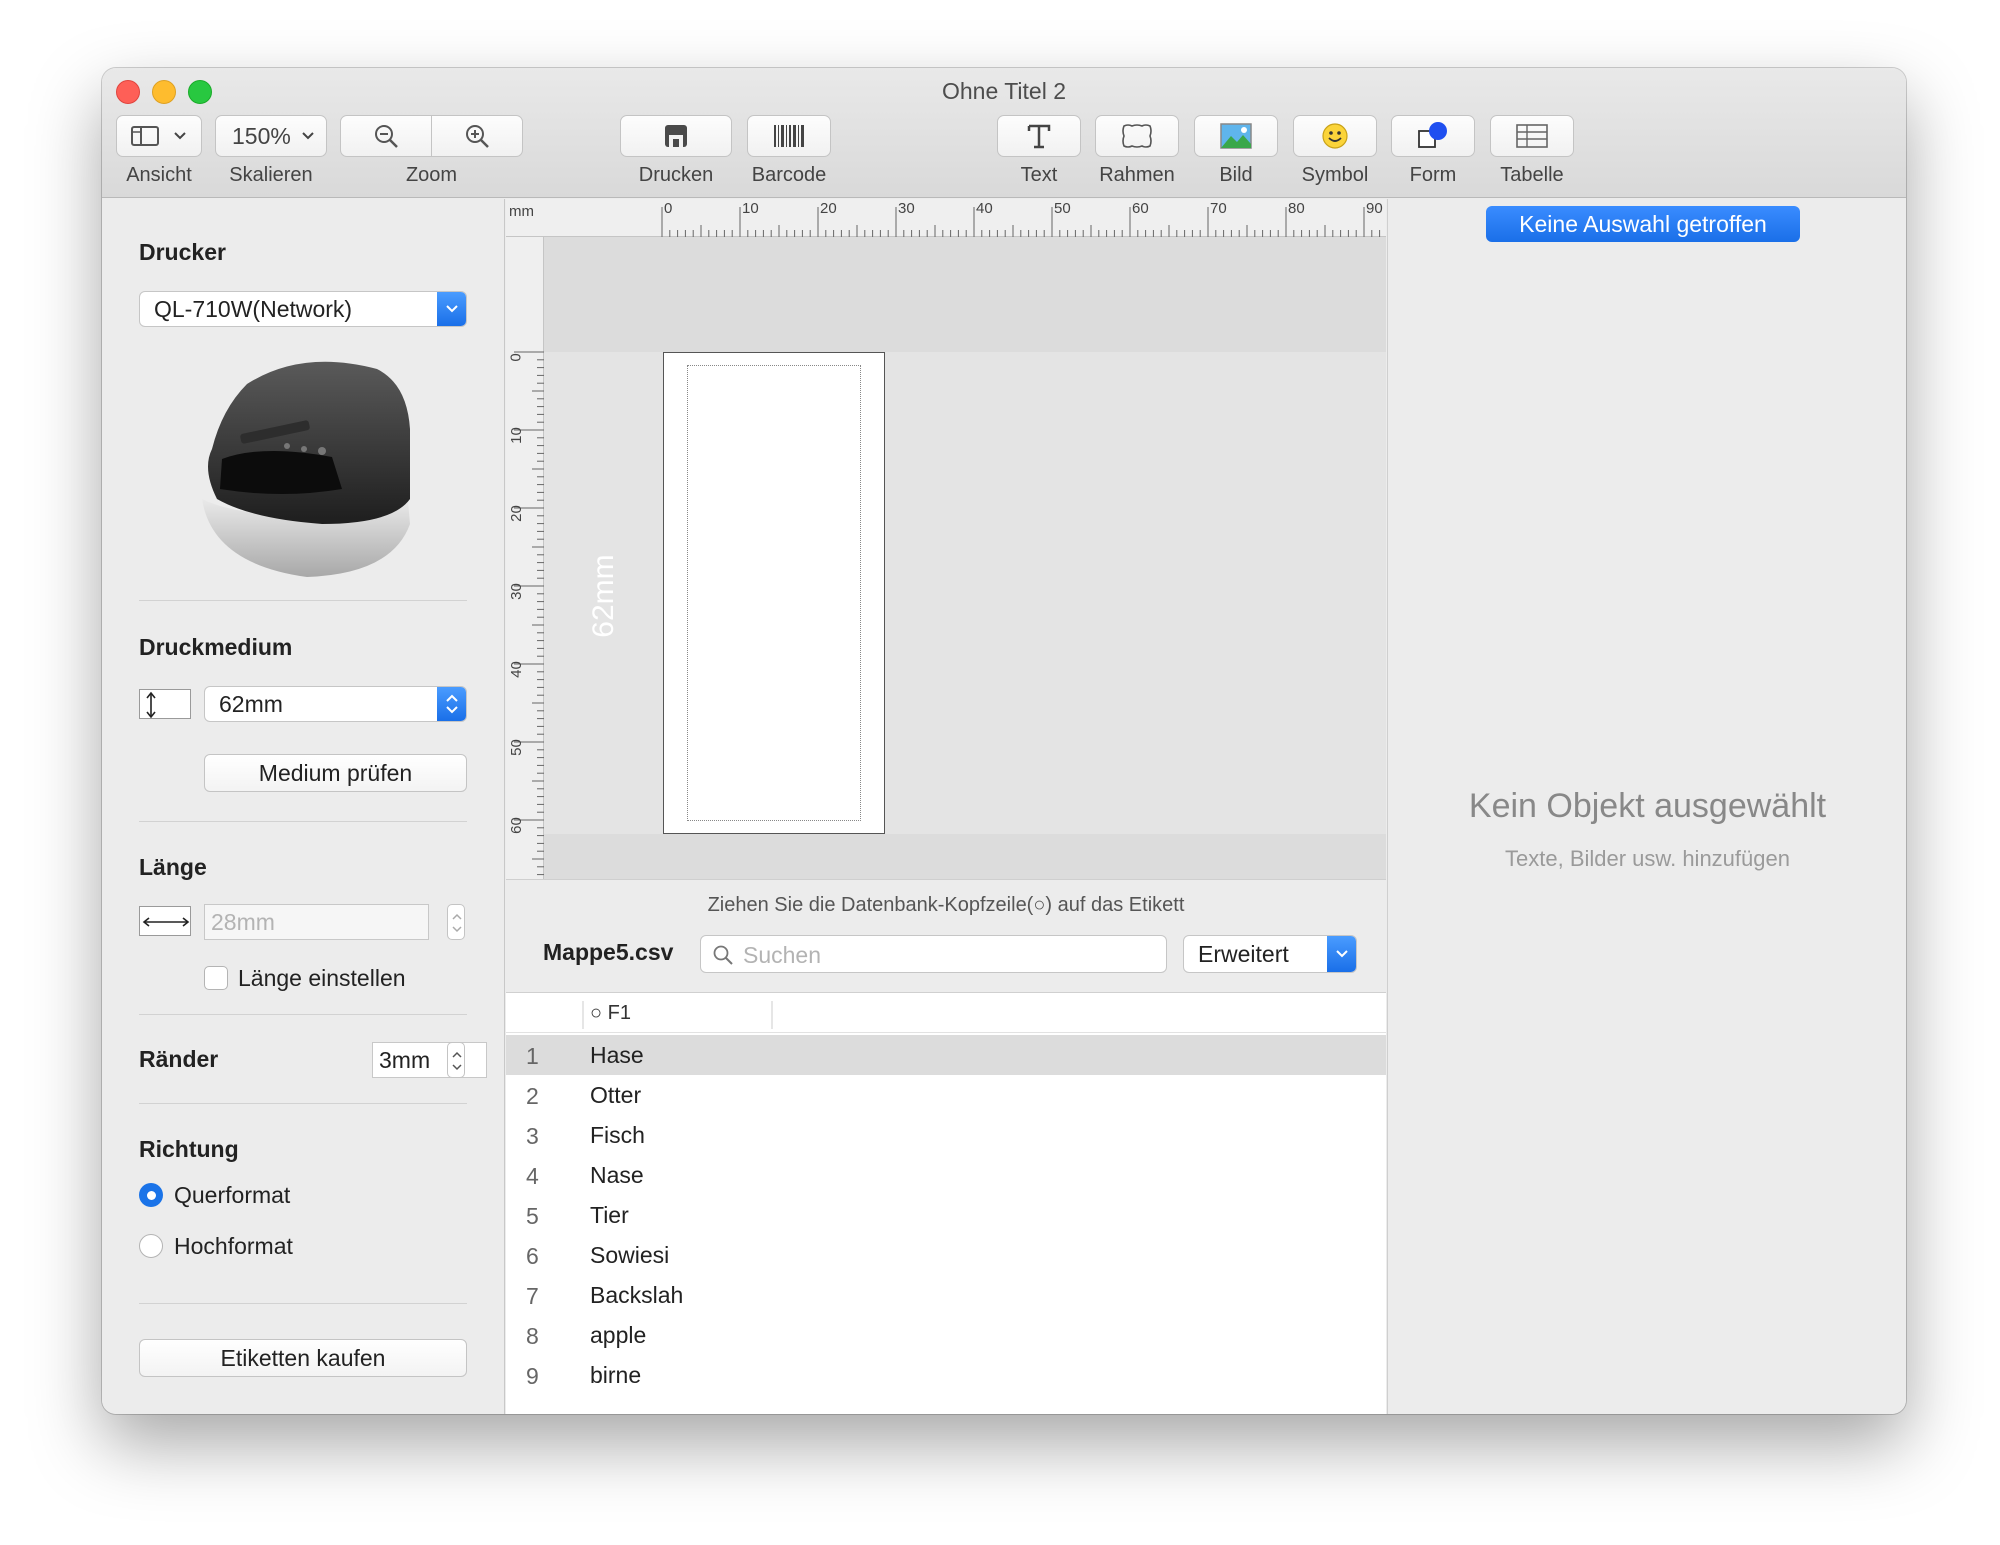 The height and width of the screenshot is (1545, 2000). I want to click on row-number: 5, so click(532, 1216).